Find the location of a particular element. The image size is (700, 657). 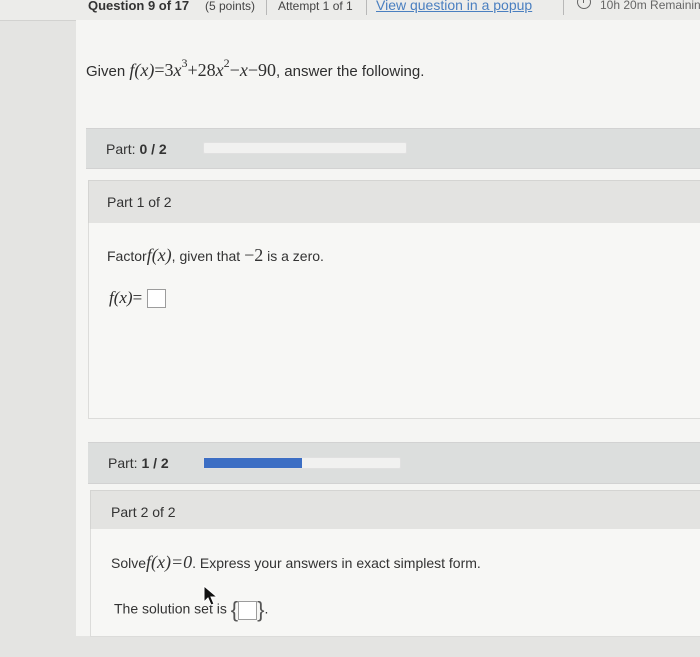

question-points: (5 points) is located at coordinates (230, 6).